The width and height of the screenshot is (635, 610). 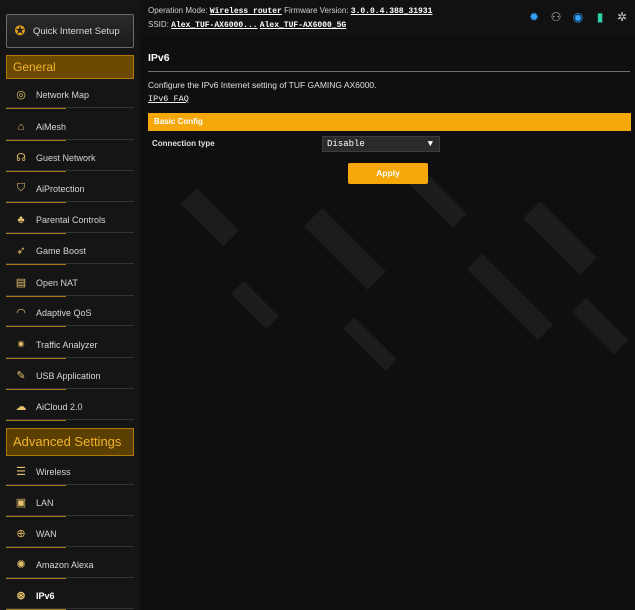 What do you see at coordinates (389, 71) in the screenshot?
I see `title-divider` at bounding box center [389, 71].